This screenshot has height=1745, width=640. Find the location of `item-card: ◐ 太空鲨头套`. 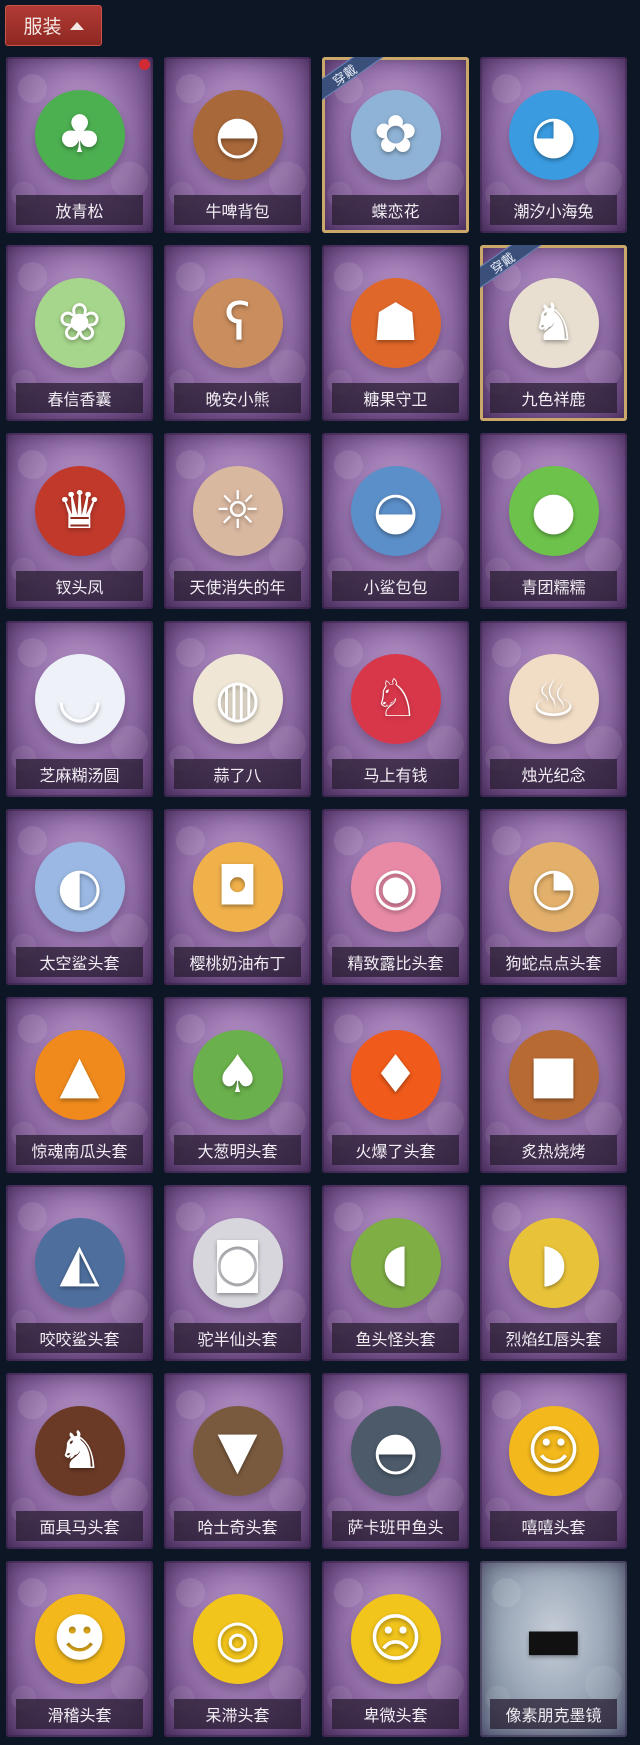

item-card: ◐ 太空鲨头套 is located at coordinates (79, 897).